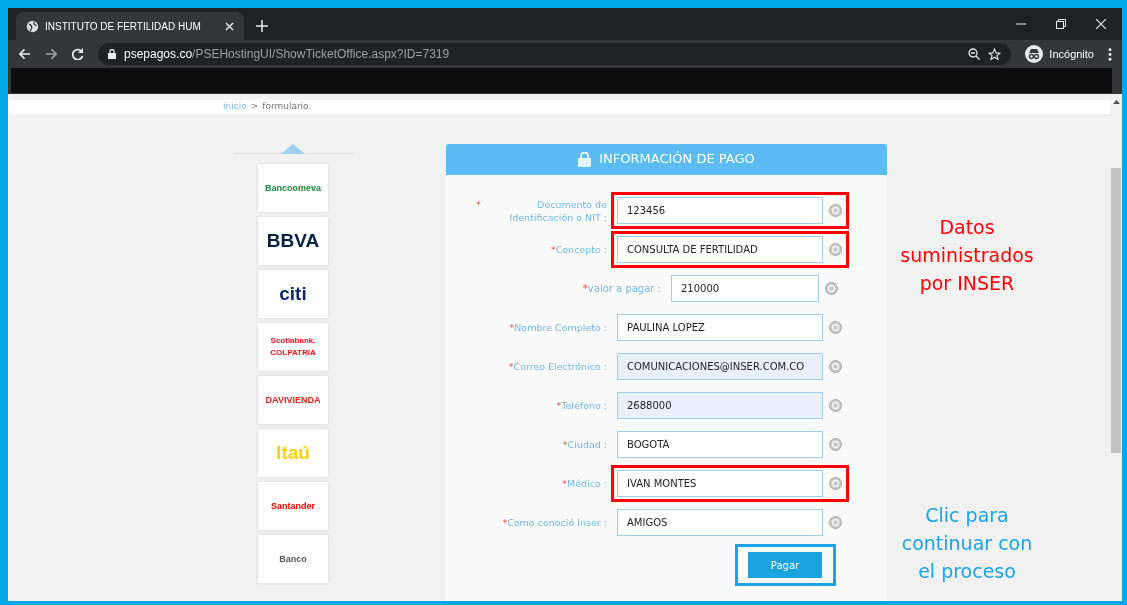 This screenshot has height=605, width=1127. What do you see at coordinates (293, 346) in the screenshot?
I see `bank-logo: Scotiabank. COLPATRIA` at bounding box center [293, 346].